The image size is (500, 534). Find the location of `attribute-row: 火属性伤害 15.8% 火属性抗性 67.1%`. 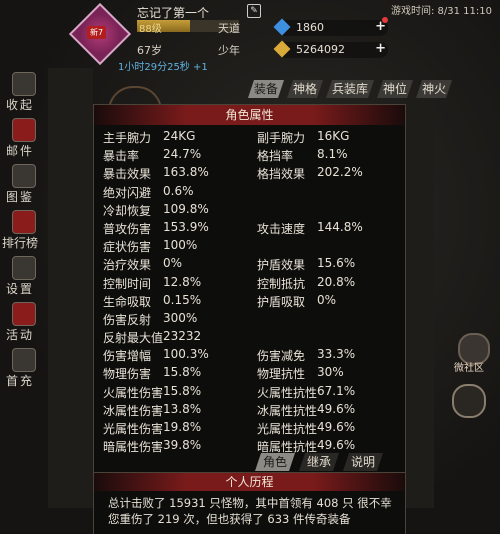

attribute-row: 火属性伤害 15.8% 火属性抗性 67.1% is located at coordinates (253, 393).